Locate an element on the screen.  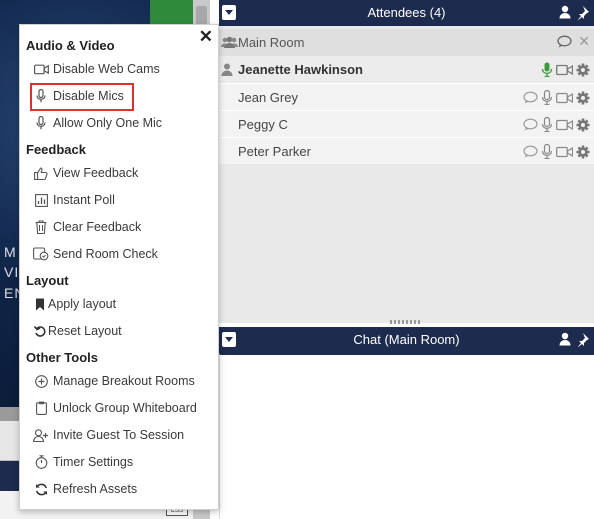
menu-item-refresh-assets: Refresh Assets is located at coordinates (84, 489).